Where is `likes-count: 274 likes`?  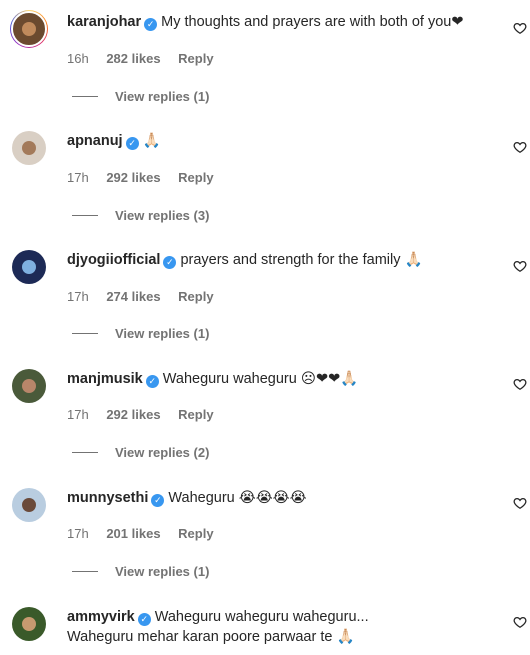 likes-count: 274 likes is located at coordinates (133, 296).